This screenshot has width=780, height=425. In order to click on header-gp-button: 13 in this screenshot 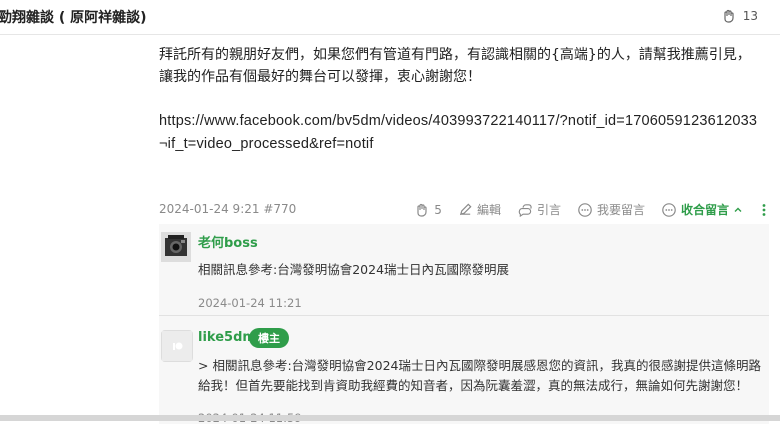, I will do `click(739, 16)`.